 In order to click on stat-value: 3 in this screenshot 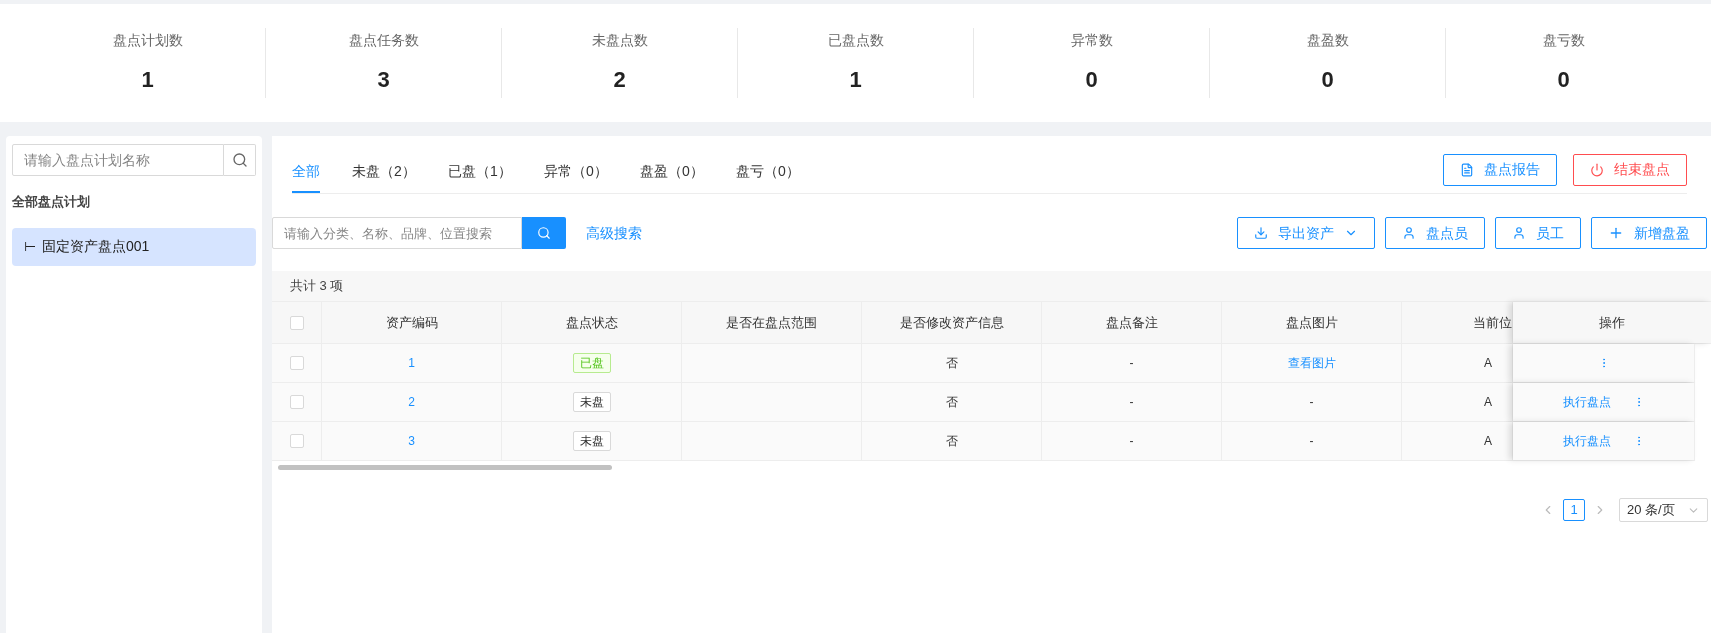, I will do `click(383, 80)`.